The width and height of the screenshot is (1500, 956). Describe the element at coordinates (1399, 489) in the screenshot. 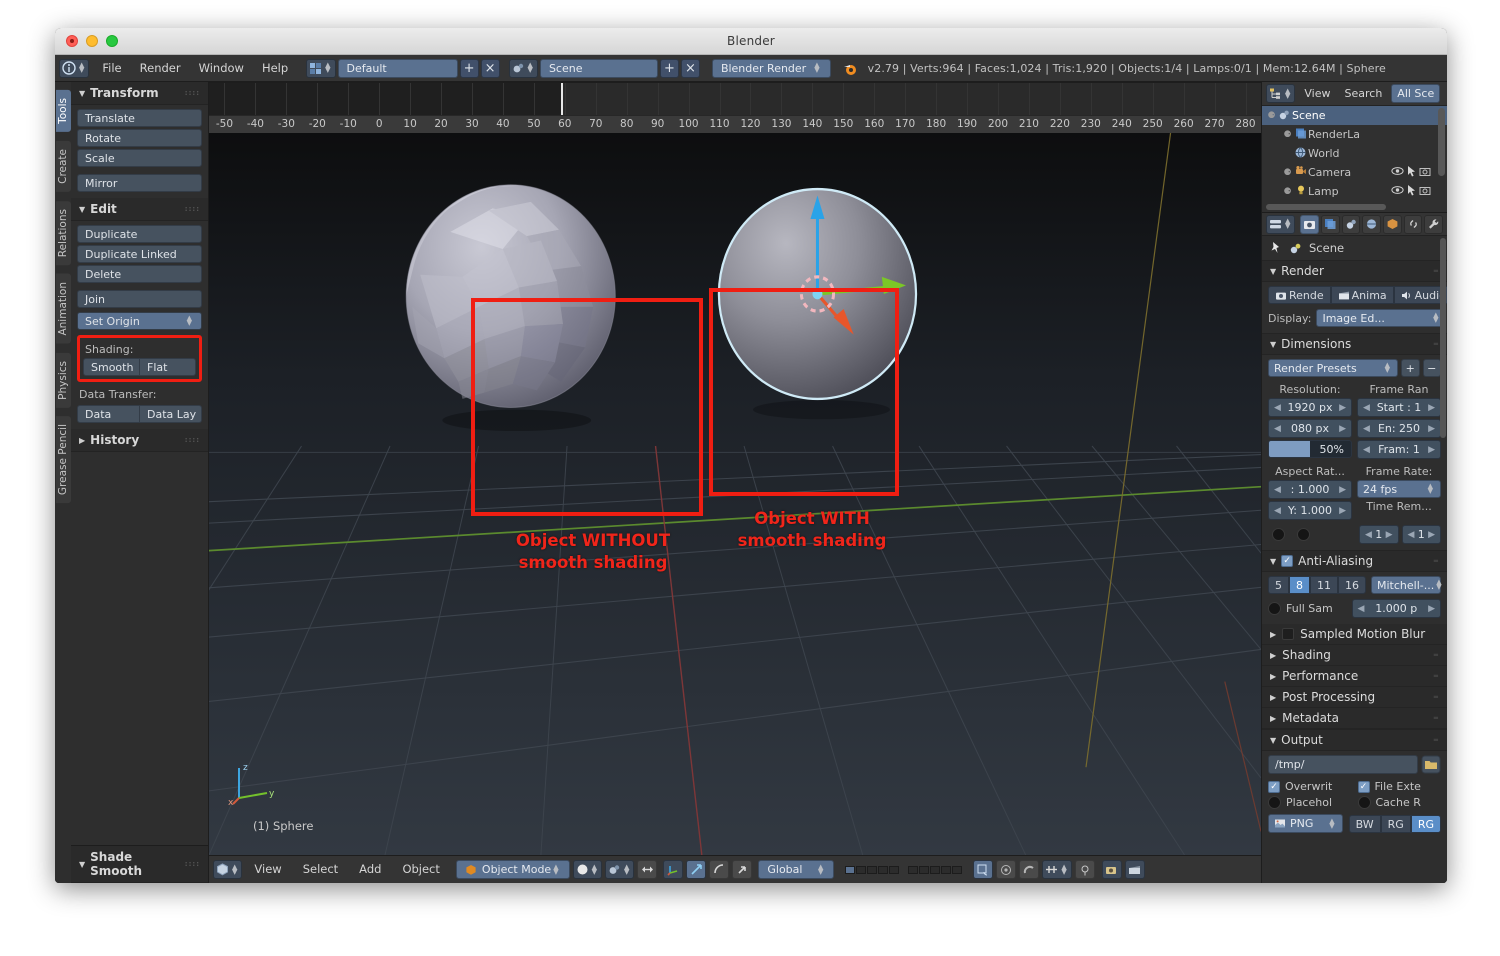

I see `frame-rate-selector: 24 fps ▲ ▼` at that location.